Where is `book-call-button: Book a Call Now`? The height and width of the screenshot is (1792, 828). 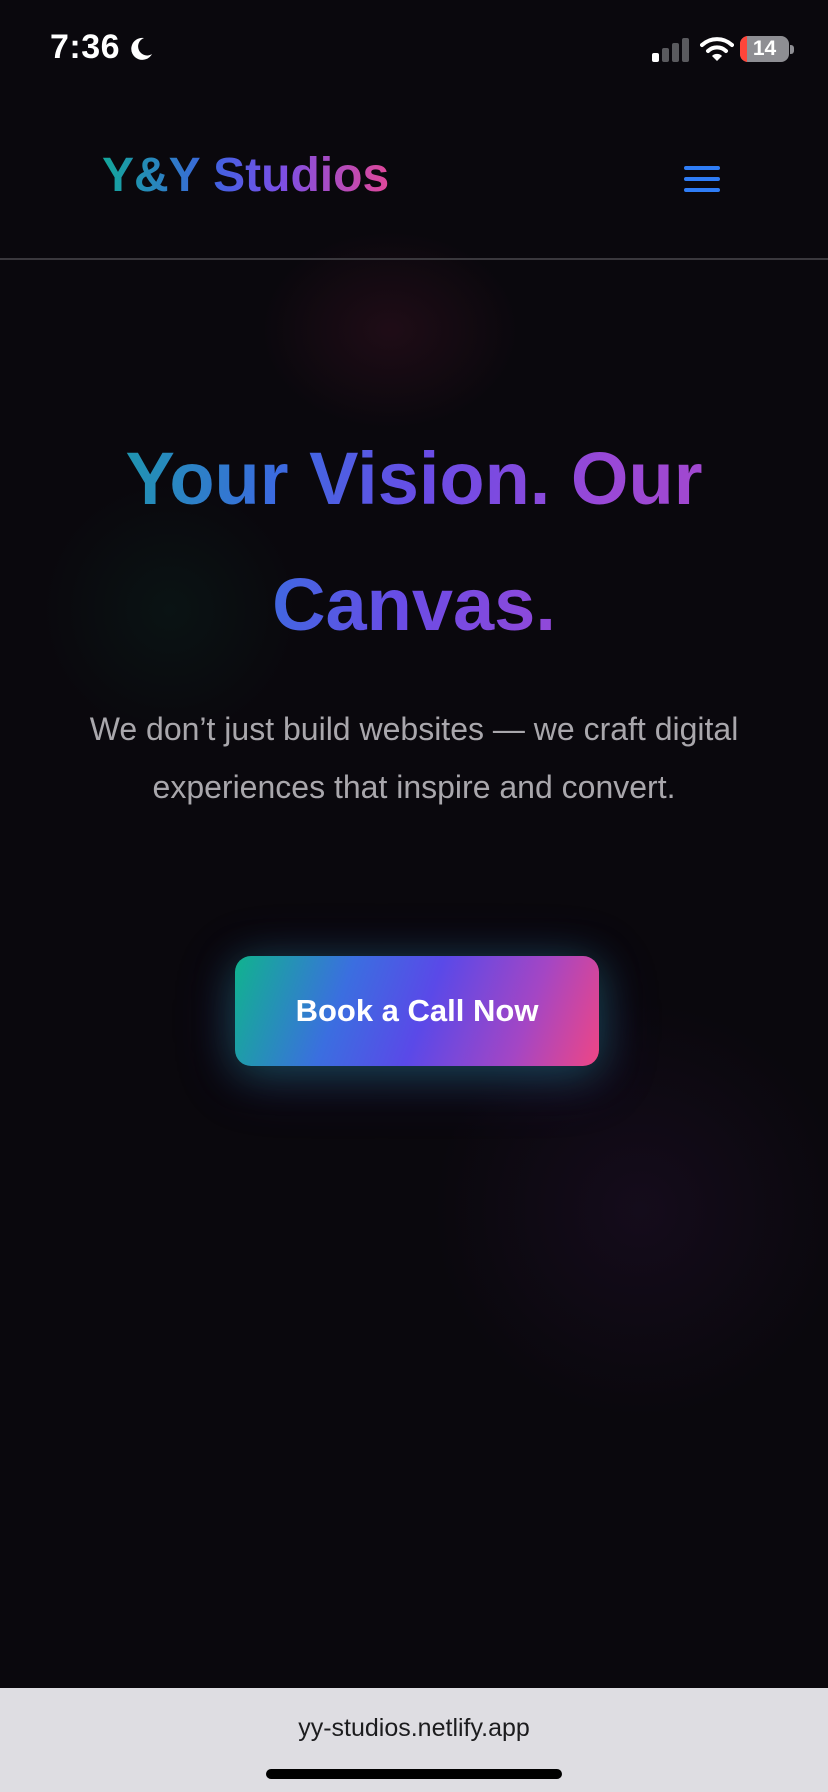 book-call-button: Book a Call Now is located at coordinates (417, 1011).